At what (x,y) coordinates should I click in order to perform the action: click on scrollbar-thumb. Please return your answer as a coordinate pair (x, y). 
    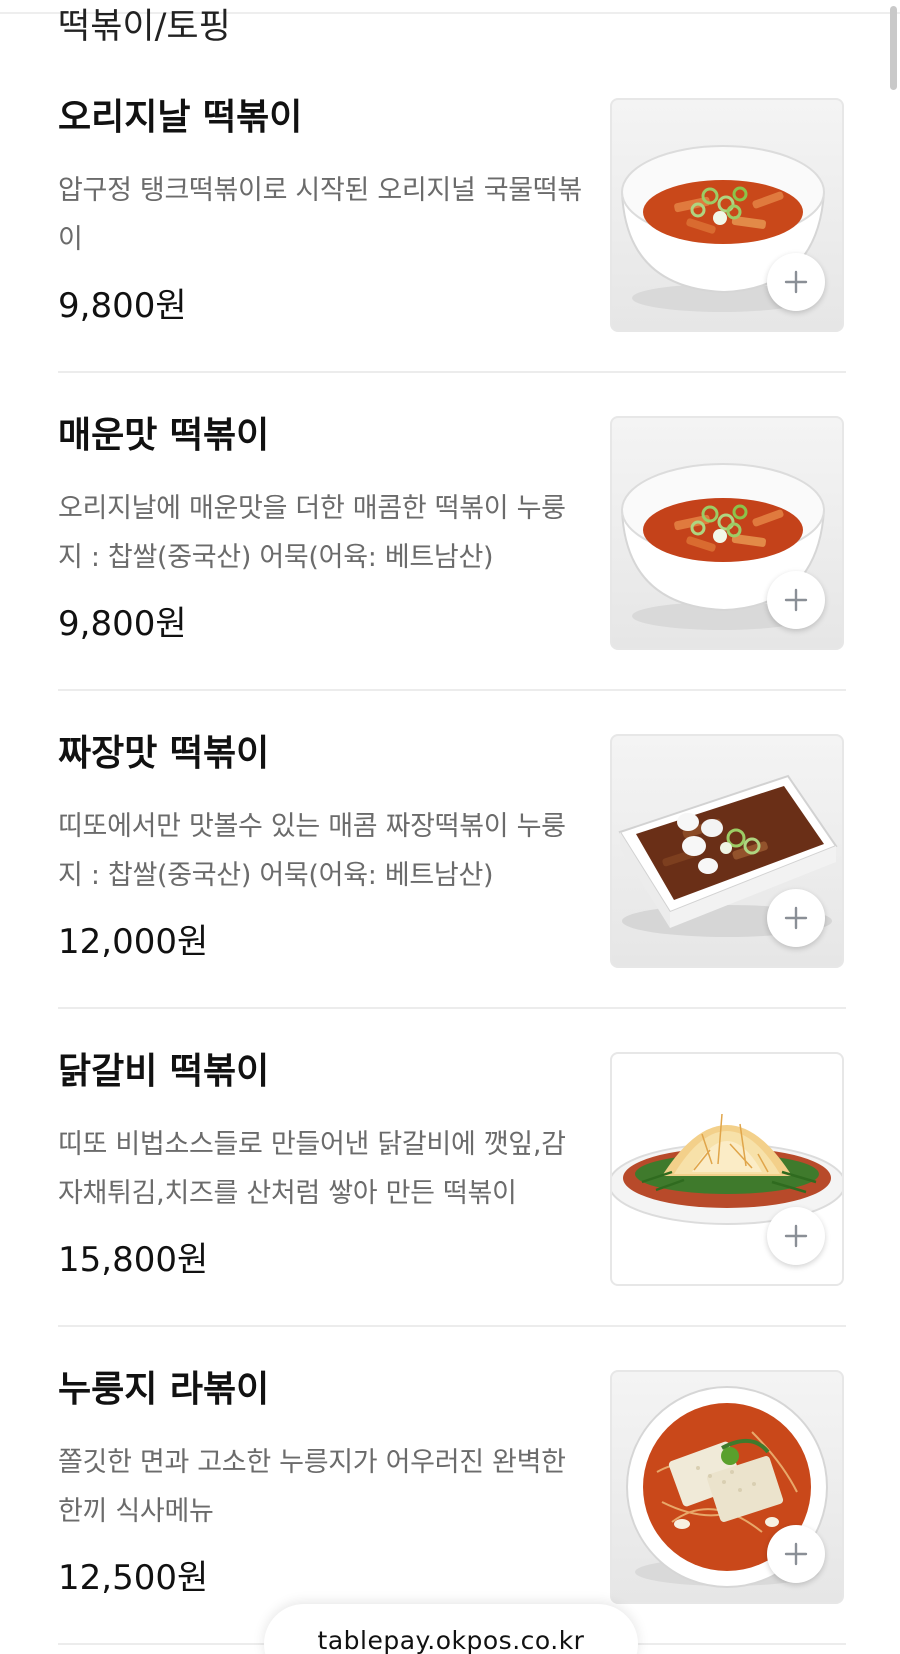
    Looking at the image, I should click on (893, 48).